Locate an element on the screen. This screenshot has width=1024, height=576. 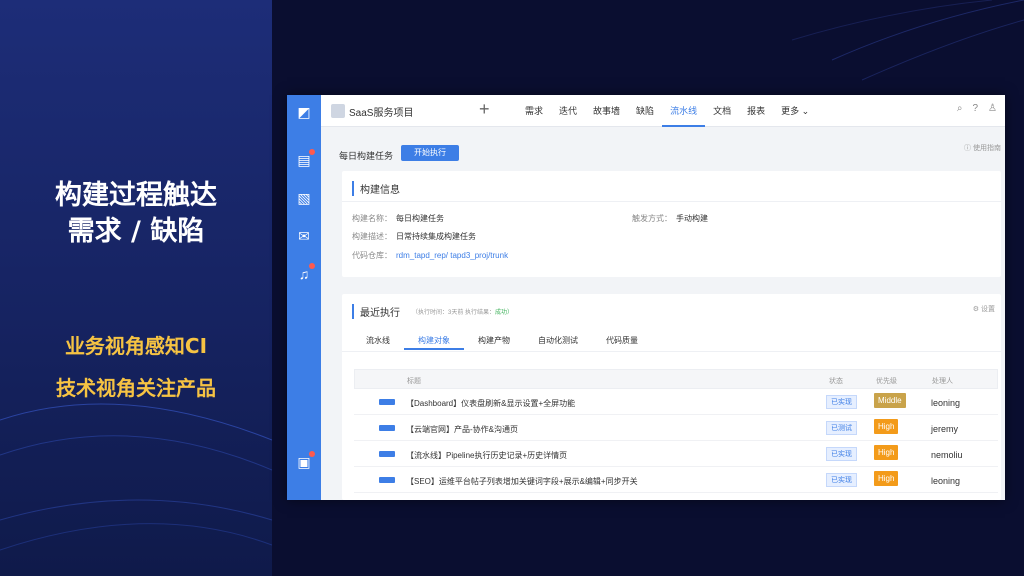
help-icon: ? is located at coordinates (975, 108).